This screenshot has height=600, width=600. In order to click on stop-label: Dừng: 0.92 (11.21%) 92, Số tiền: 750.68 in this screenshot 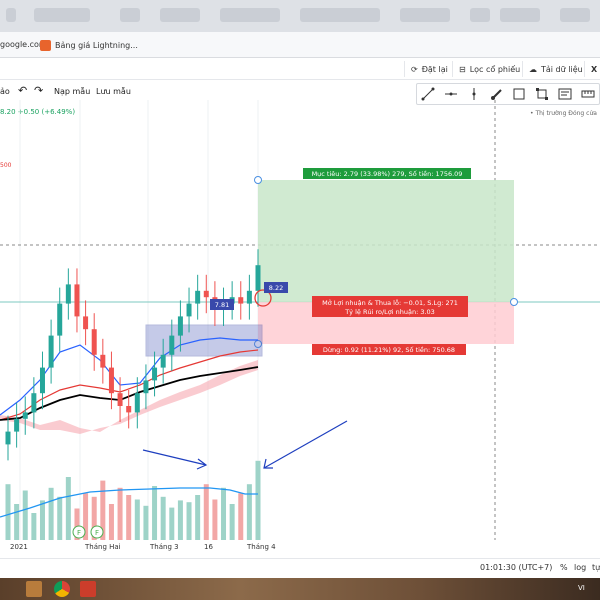, I will do `click(389, 349)`.